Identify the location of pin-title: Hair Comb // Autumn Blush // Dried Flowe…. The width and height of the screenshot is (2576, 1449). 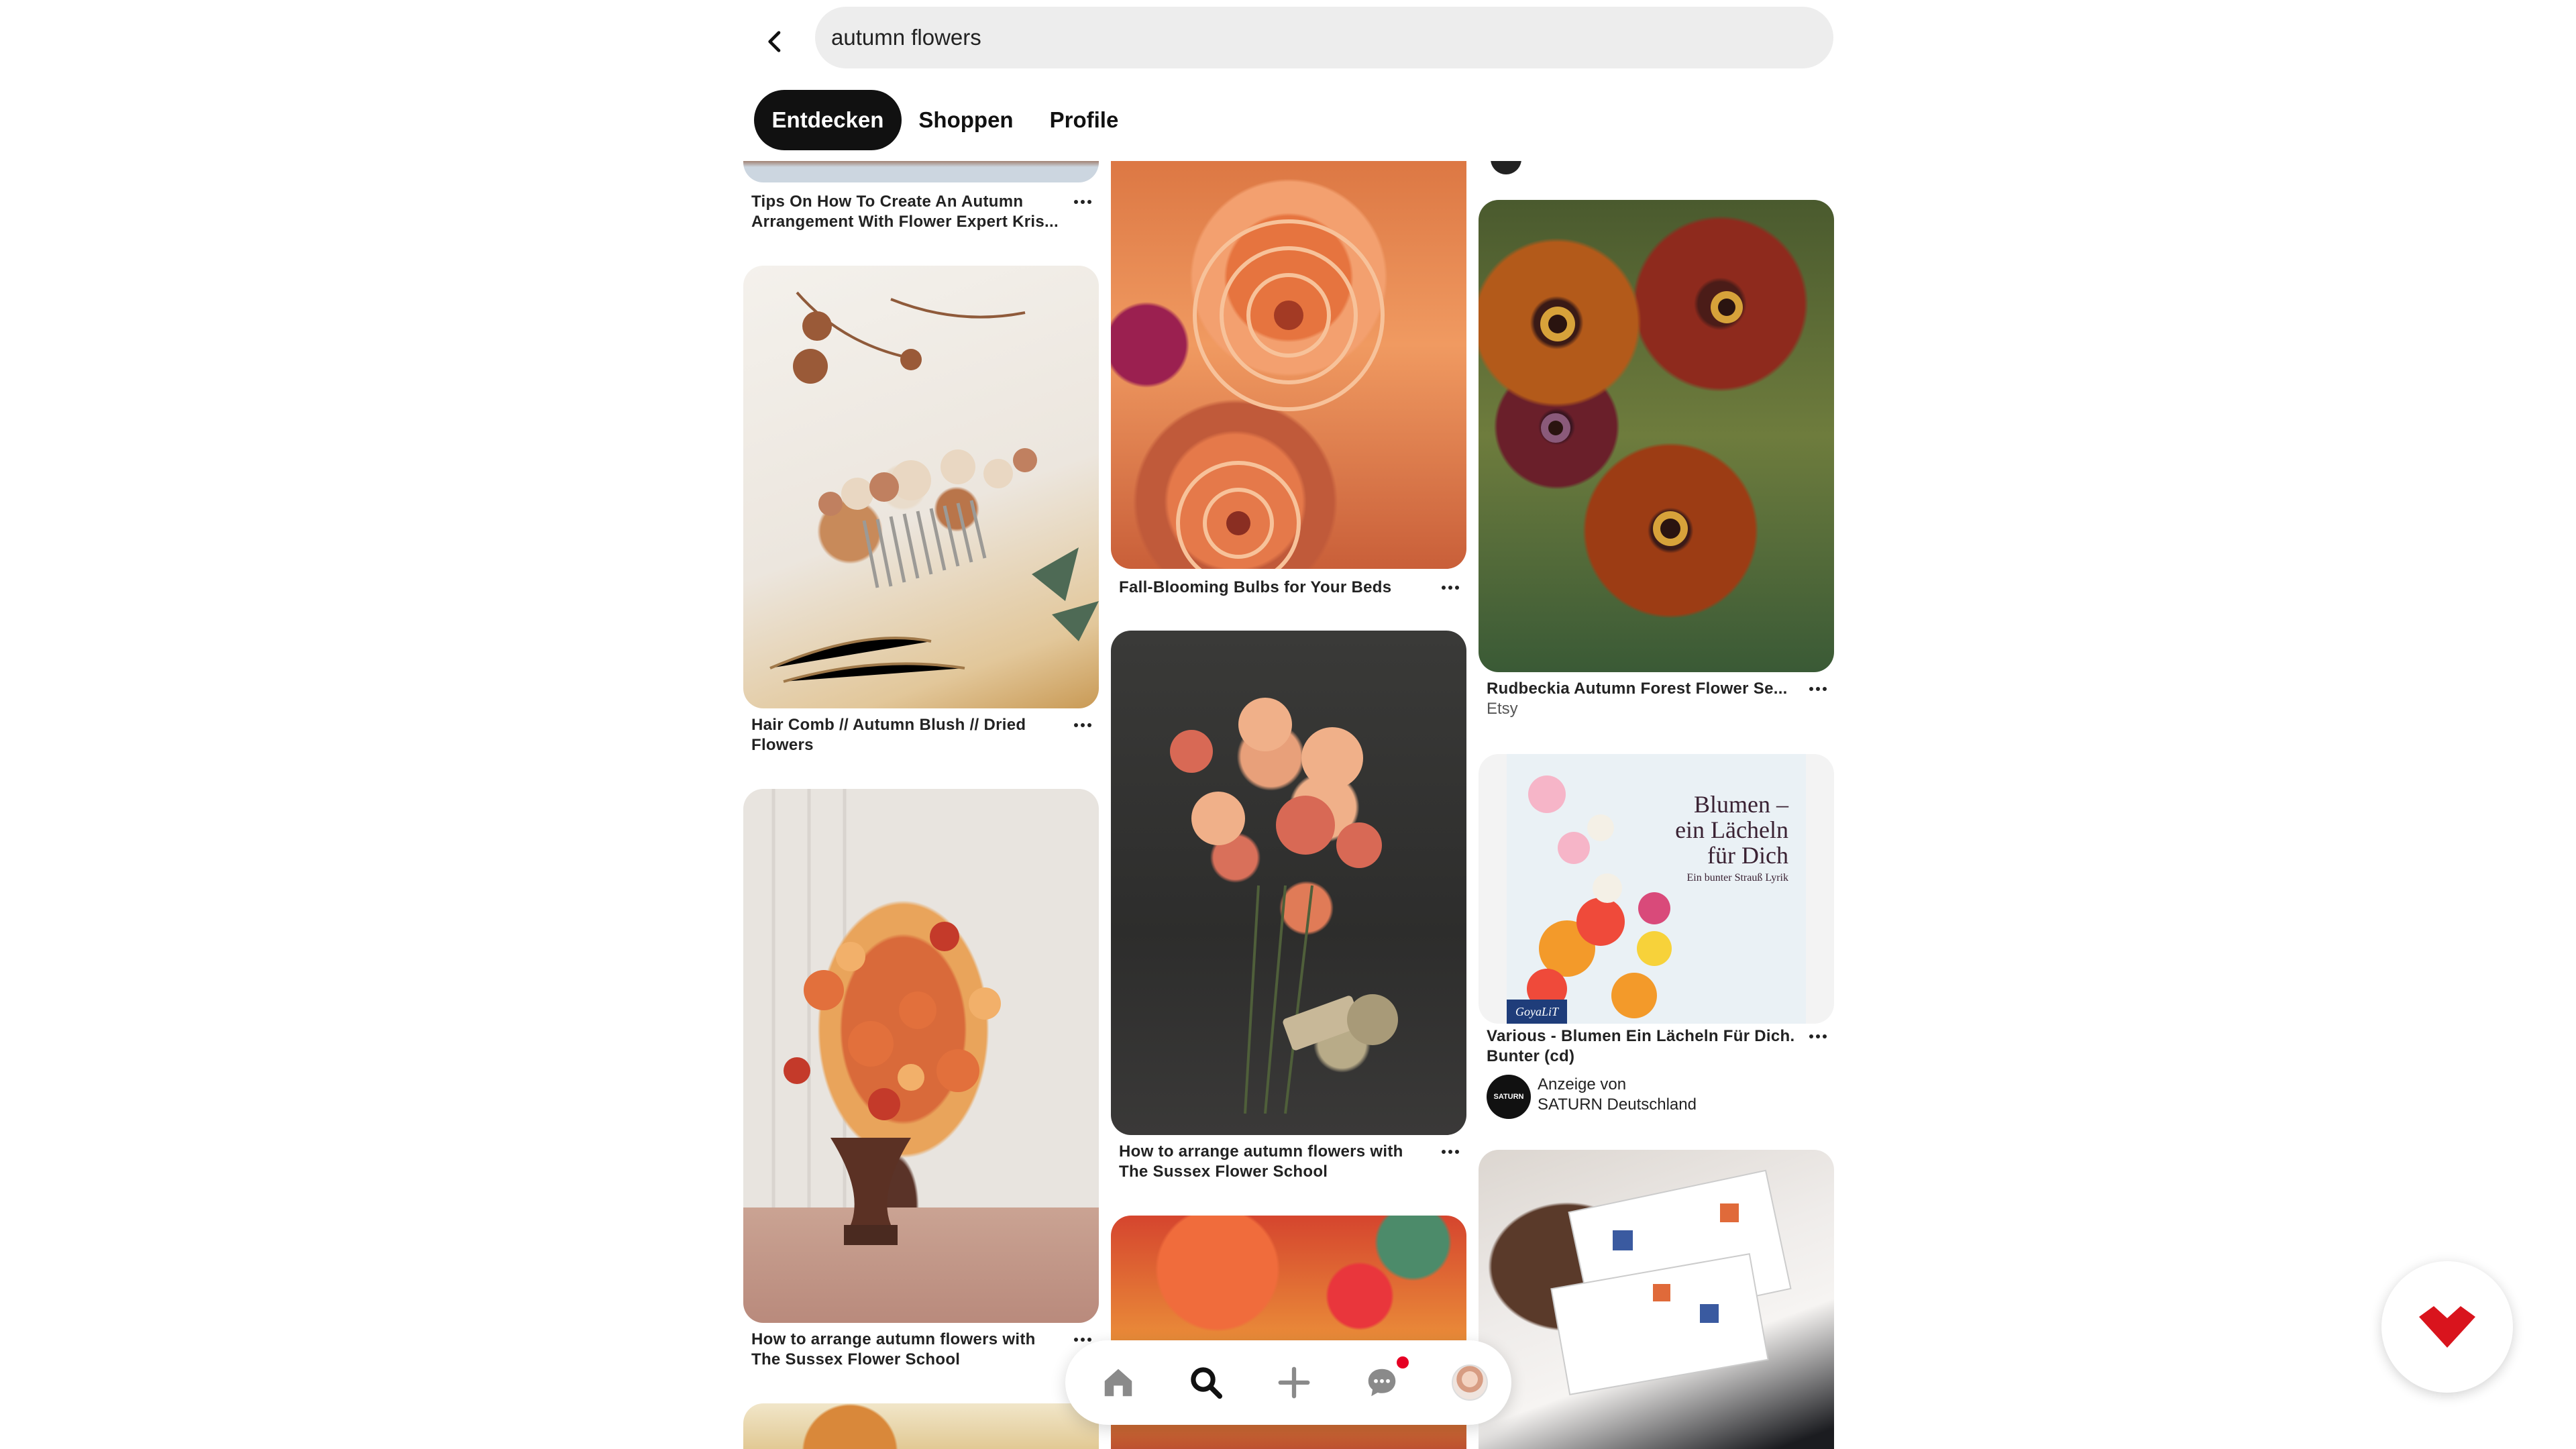
(888, 735).